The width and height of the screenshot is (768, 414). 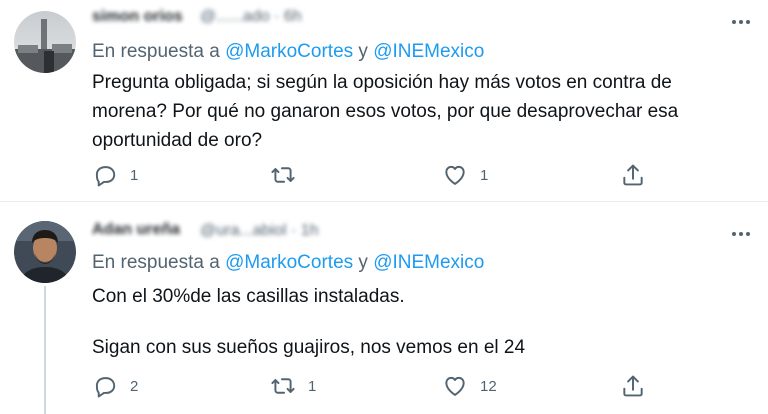 I want to click on author-name: simon orios, so click(x=137, y=17).